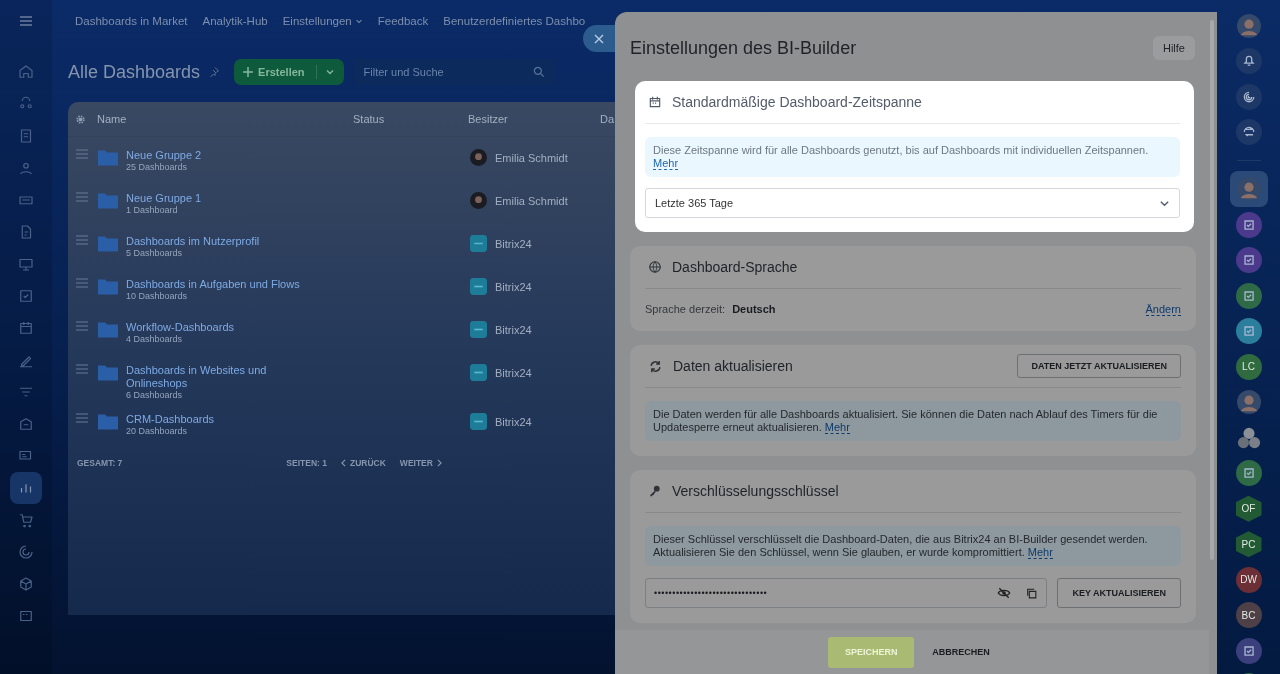 The width and height of the screenshot is (1280, 674). What do you see at coordinates (1174, 48) in the screenshot?
I see `help-button: Hilfe` at bounding box center [1174, 48].